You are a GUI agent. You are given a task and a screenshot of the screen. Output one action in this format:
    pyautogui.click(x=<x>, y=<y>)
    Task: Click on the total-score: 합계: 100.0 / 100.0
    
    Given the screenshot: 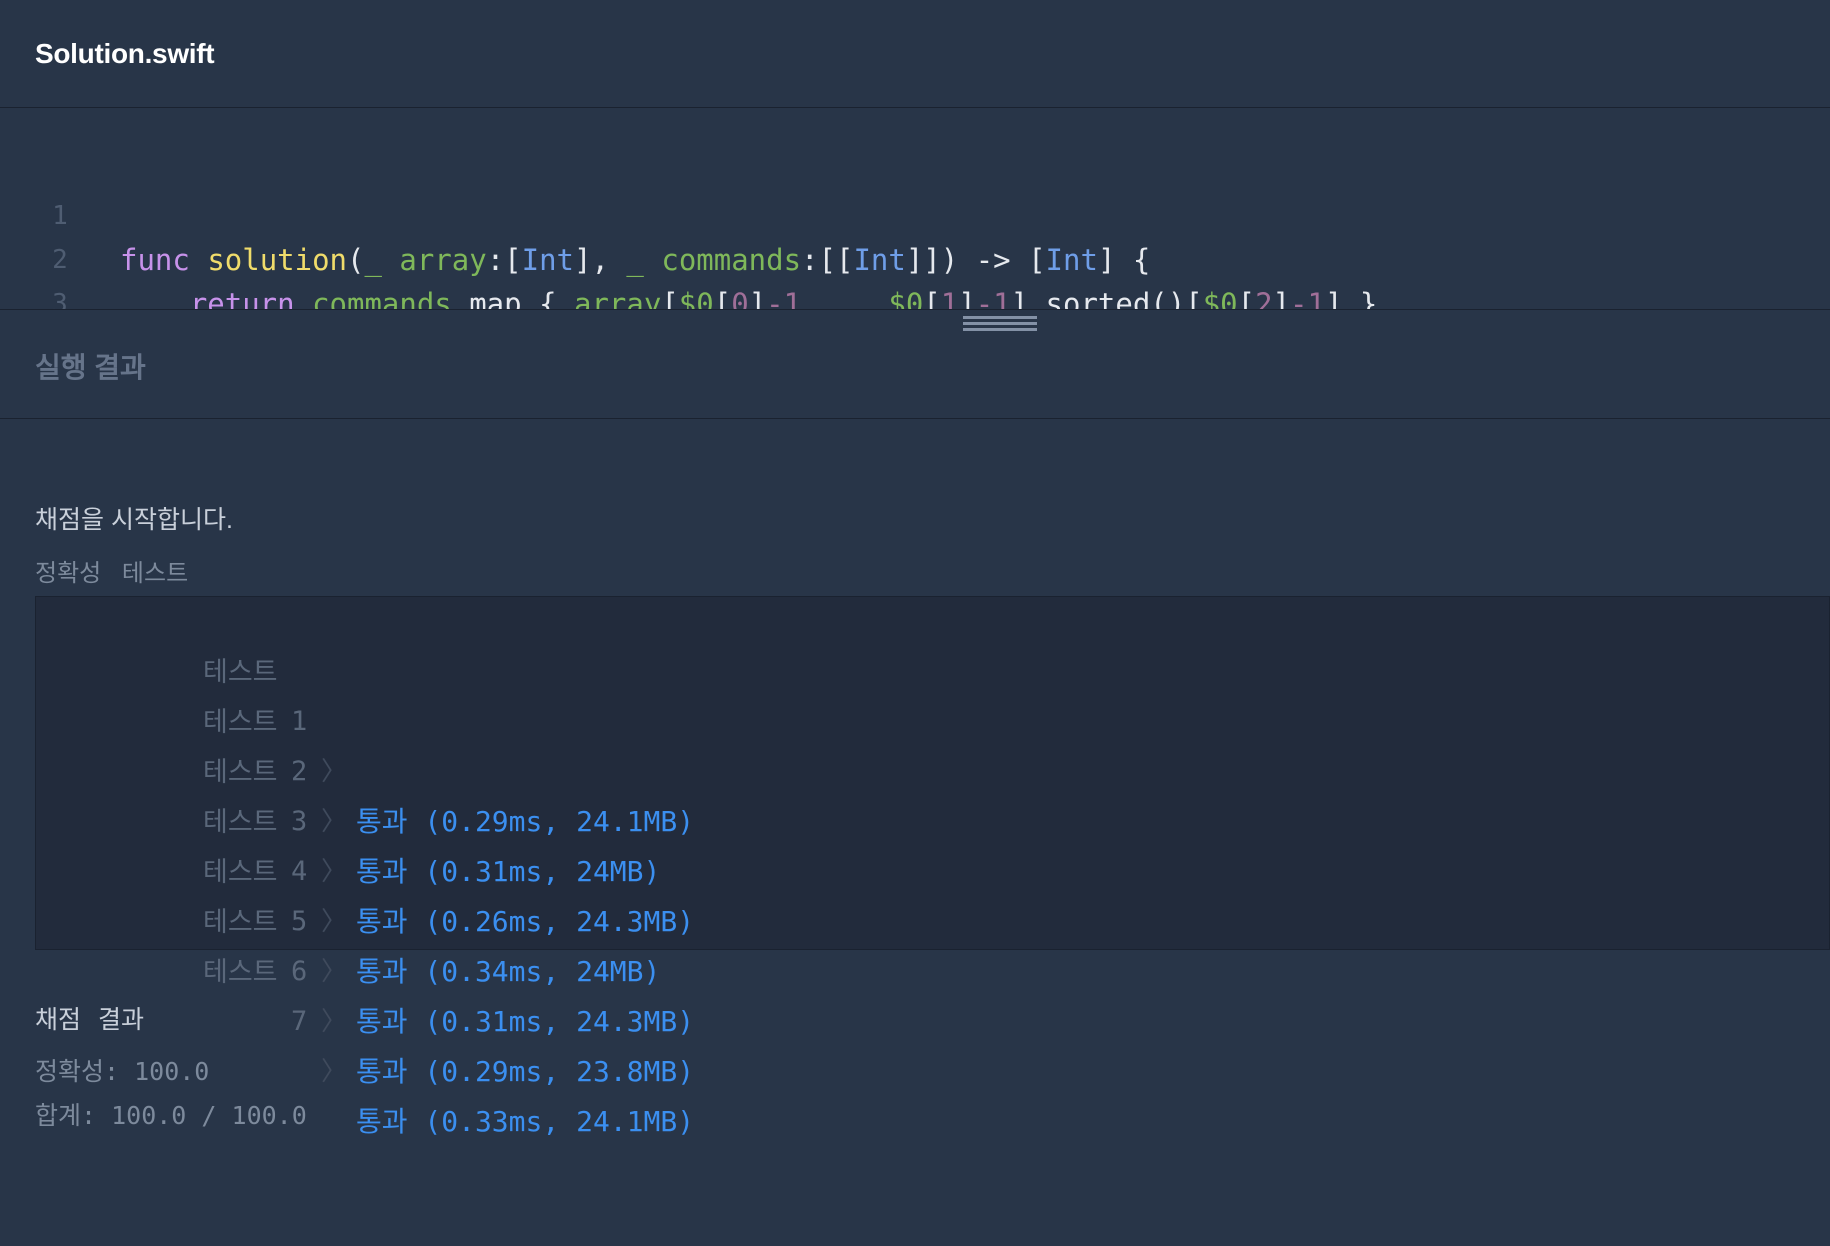 What is the action you would take?
    pyautogui.click(x=171, y=1115)
    